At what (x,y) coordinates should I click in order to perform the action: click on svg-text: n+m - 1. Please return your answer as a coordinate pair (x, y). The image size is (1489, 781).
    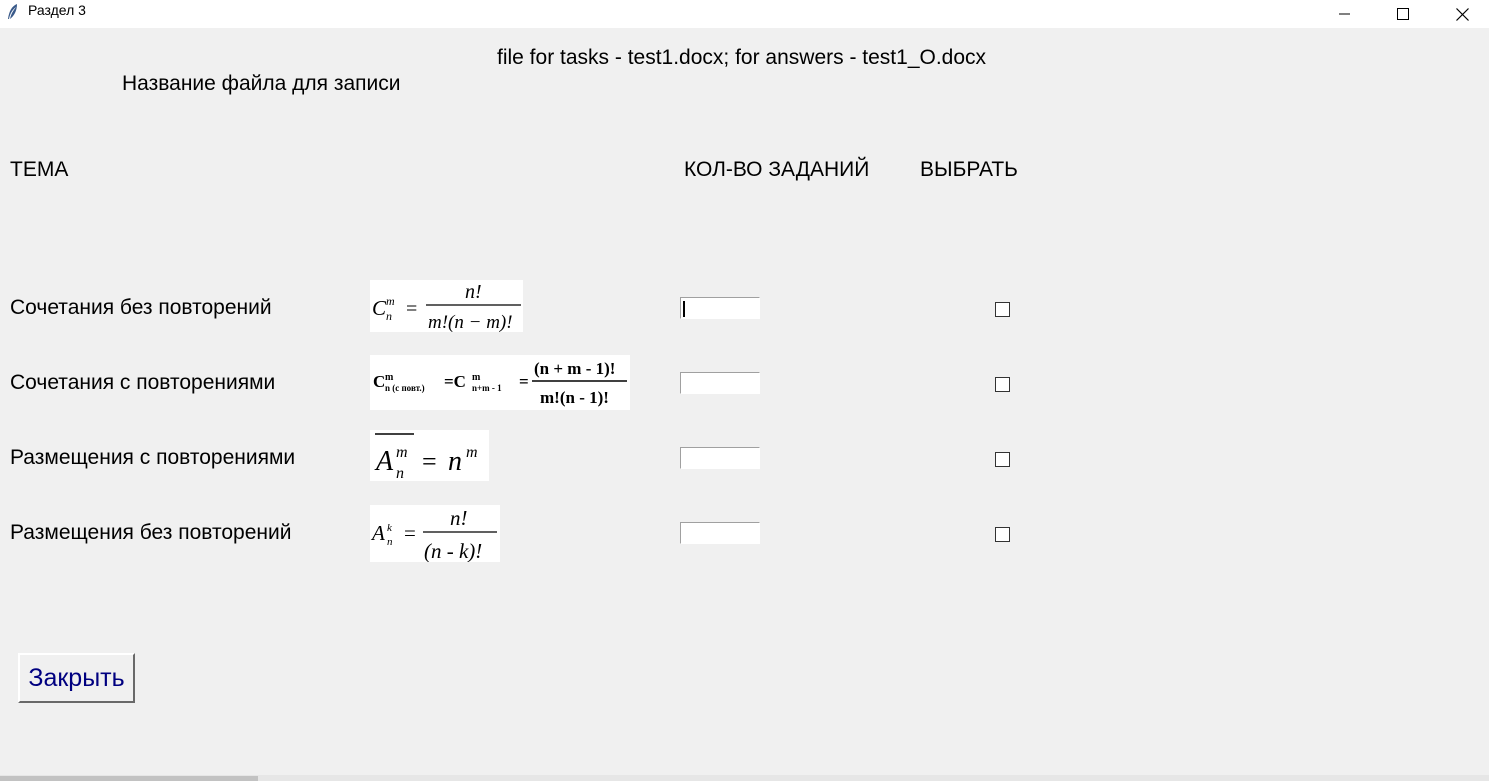
    Looking at the image, I should click on (487, 388).